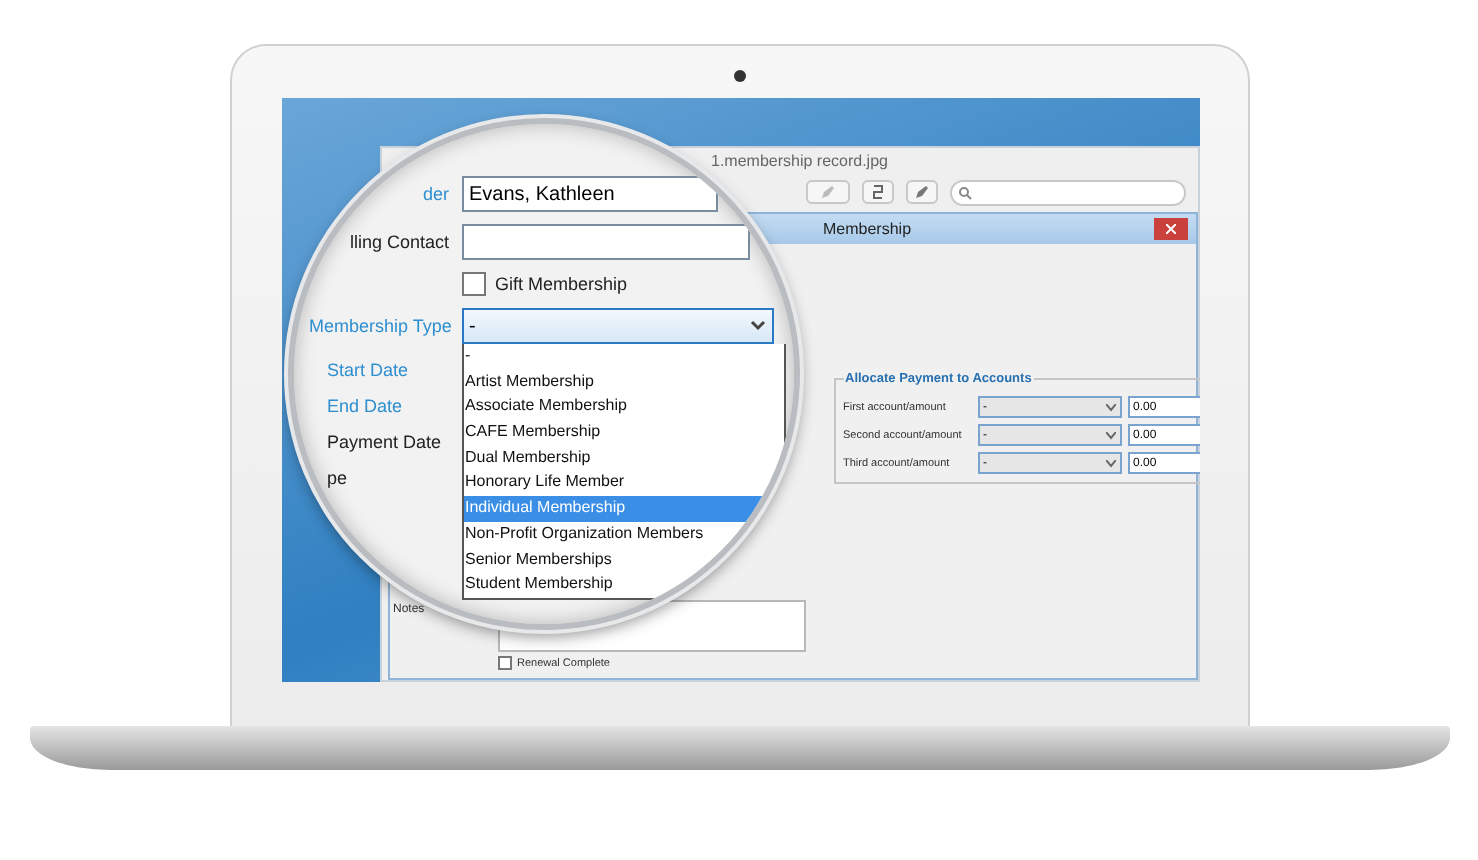 This screenshot has height=860, width=1478. Describe the element at coordinates (605, 242) in the screenshot. I see `input-field` at that location.